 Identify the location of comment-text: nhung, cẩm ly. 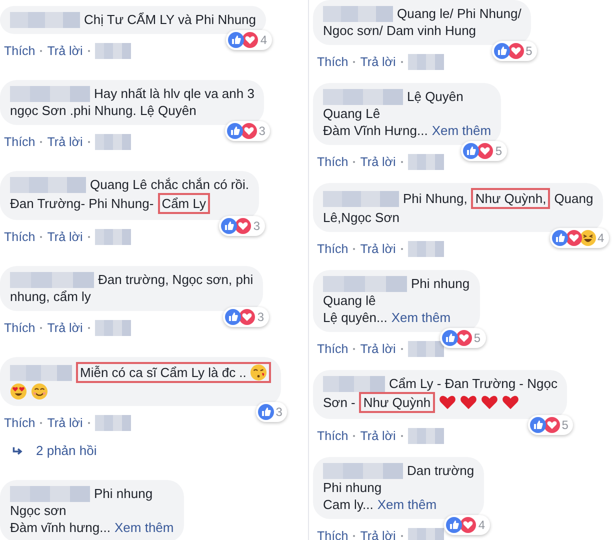
(50, 296).